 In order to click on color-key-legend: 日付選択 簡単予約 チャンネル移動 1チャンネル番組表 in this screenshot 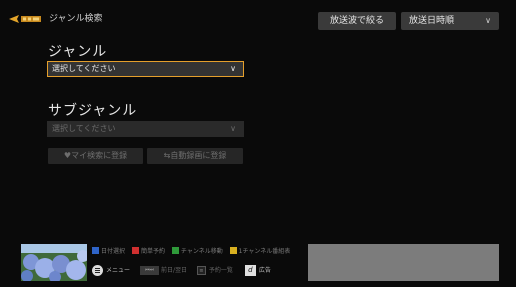, I will do `click(193, 252)`.